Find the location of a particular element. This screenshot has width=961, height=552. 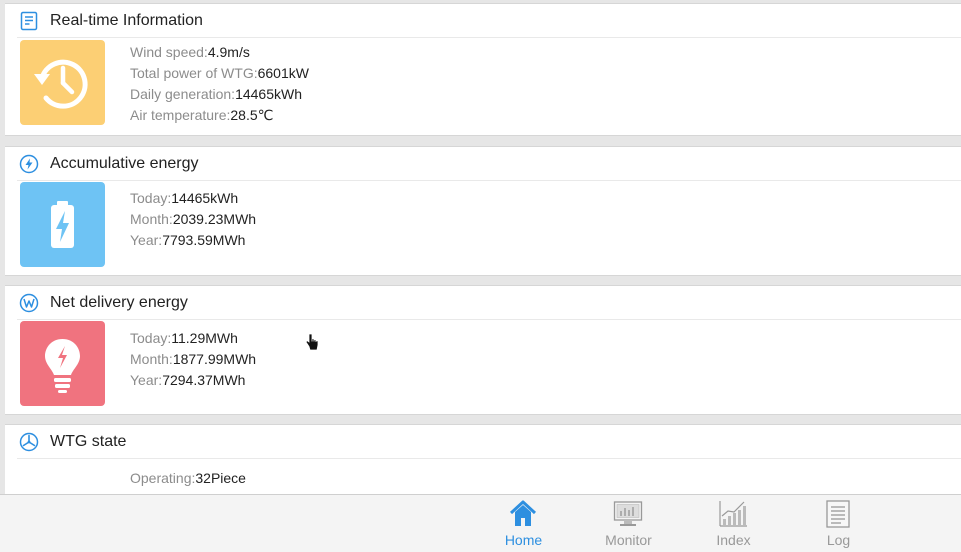

today-row: Today:14465kWh is located at coordinates (193, 198).